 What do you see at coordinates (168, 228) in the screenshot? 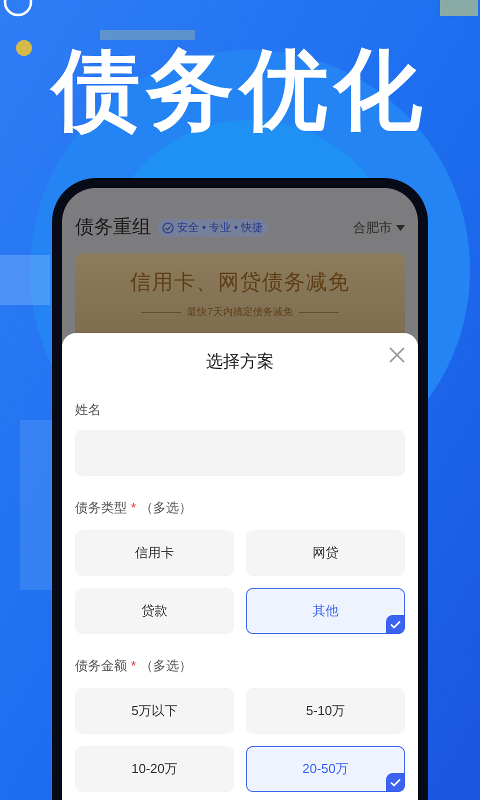
I see `check-circle-icon` at bounding box center [168, 228].